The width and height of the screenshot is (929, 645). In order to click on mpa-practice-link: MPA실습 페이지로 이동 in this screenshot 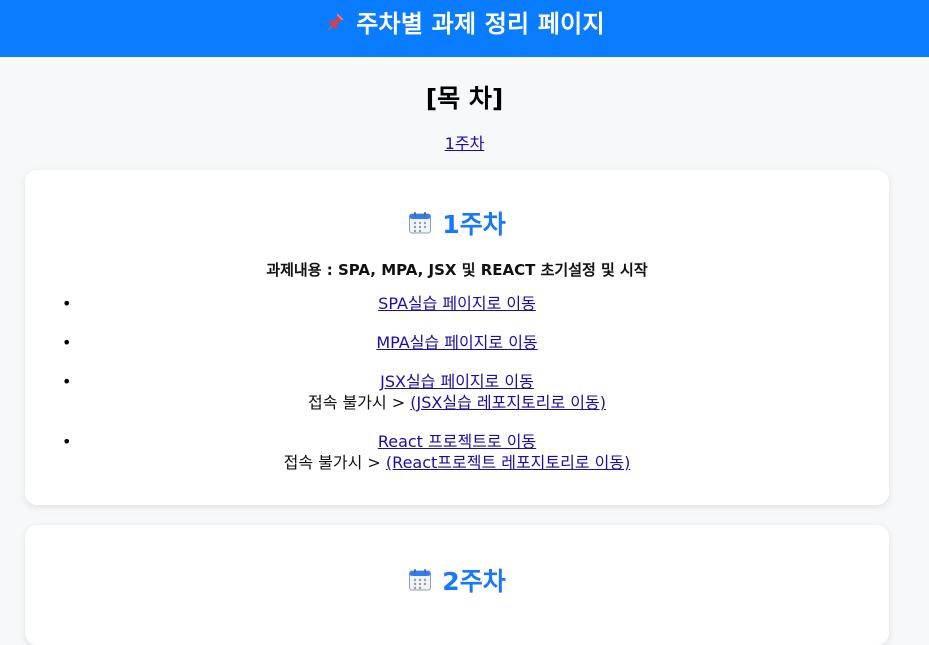, I will do `click(456, 342)`.